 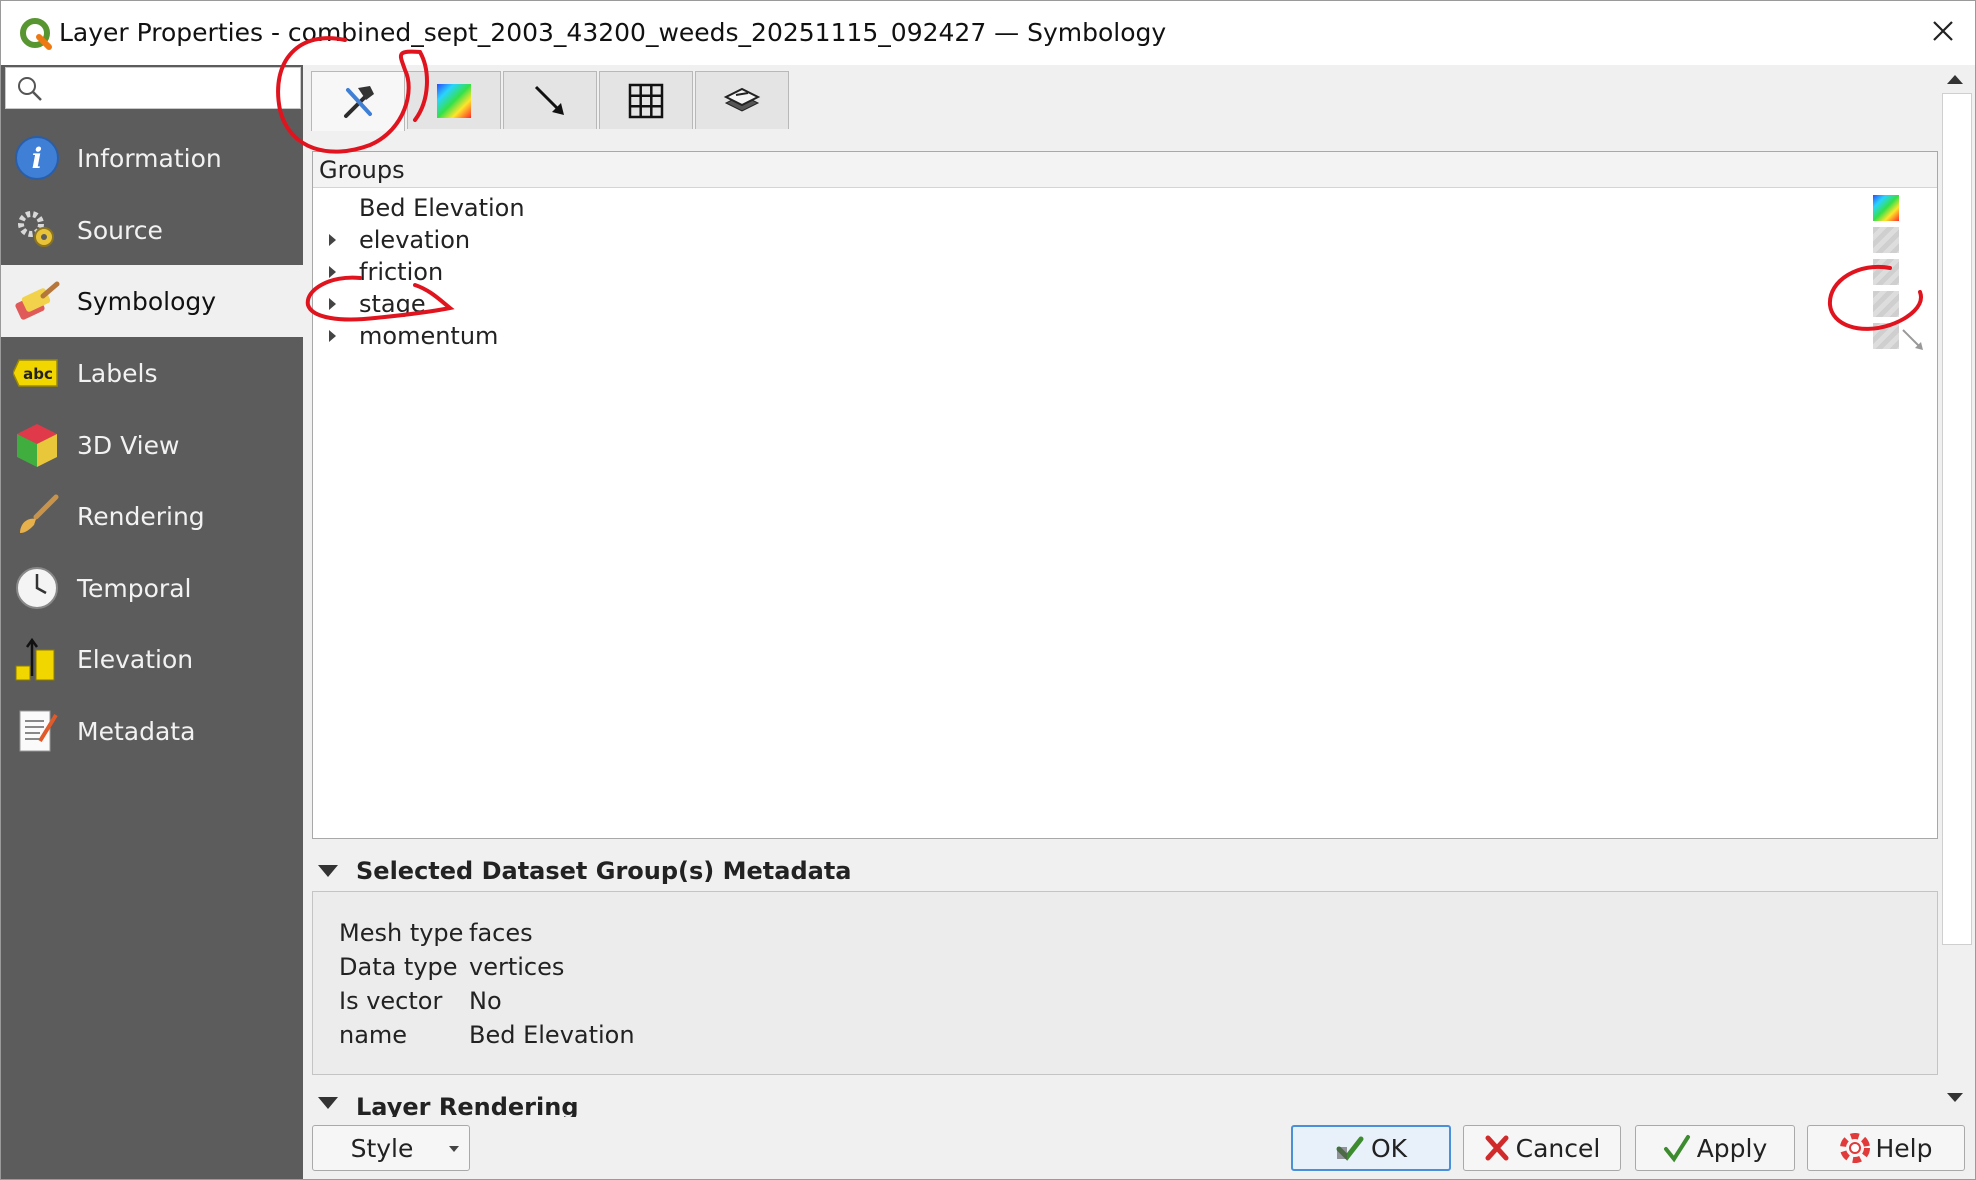 What do you see at coordinates (1125, 208) in the screenshot?
I see `group-row-bed-elevation: Bed Elevation` at bounding box center [1125, 208].